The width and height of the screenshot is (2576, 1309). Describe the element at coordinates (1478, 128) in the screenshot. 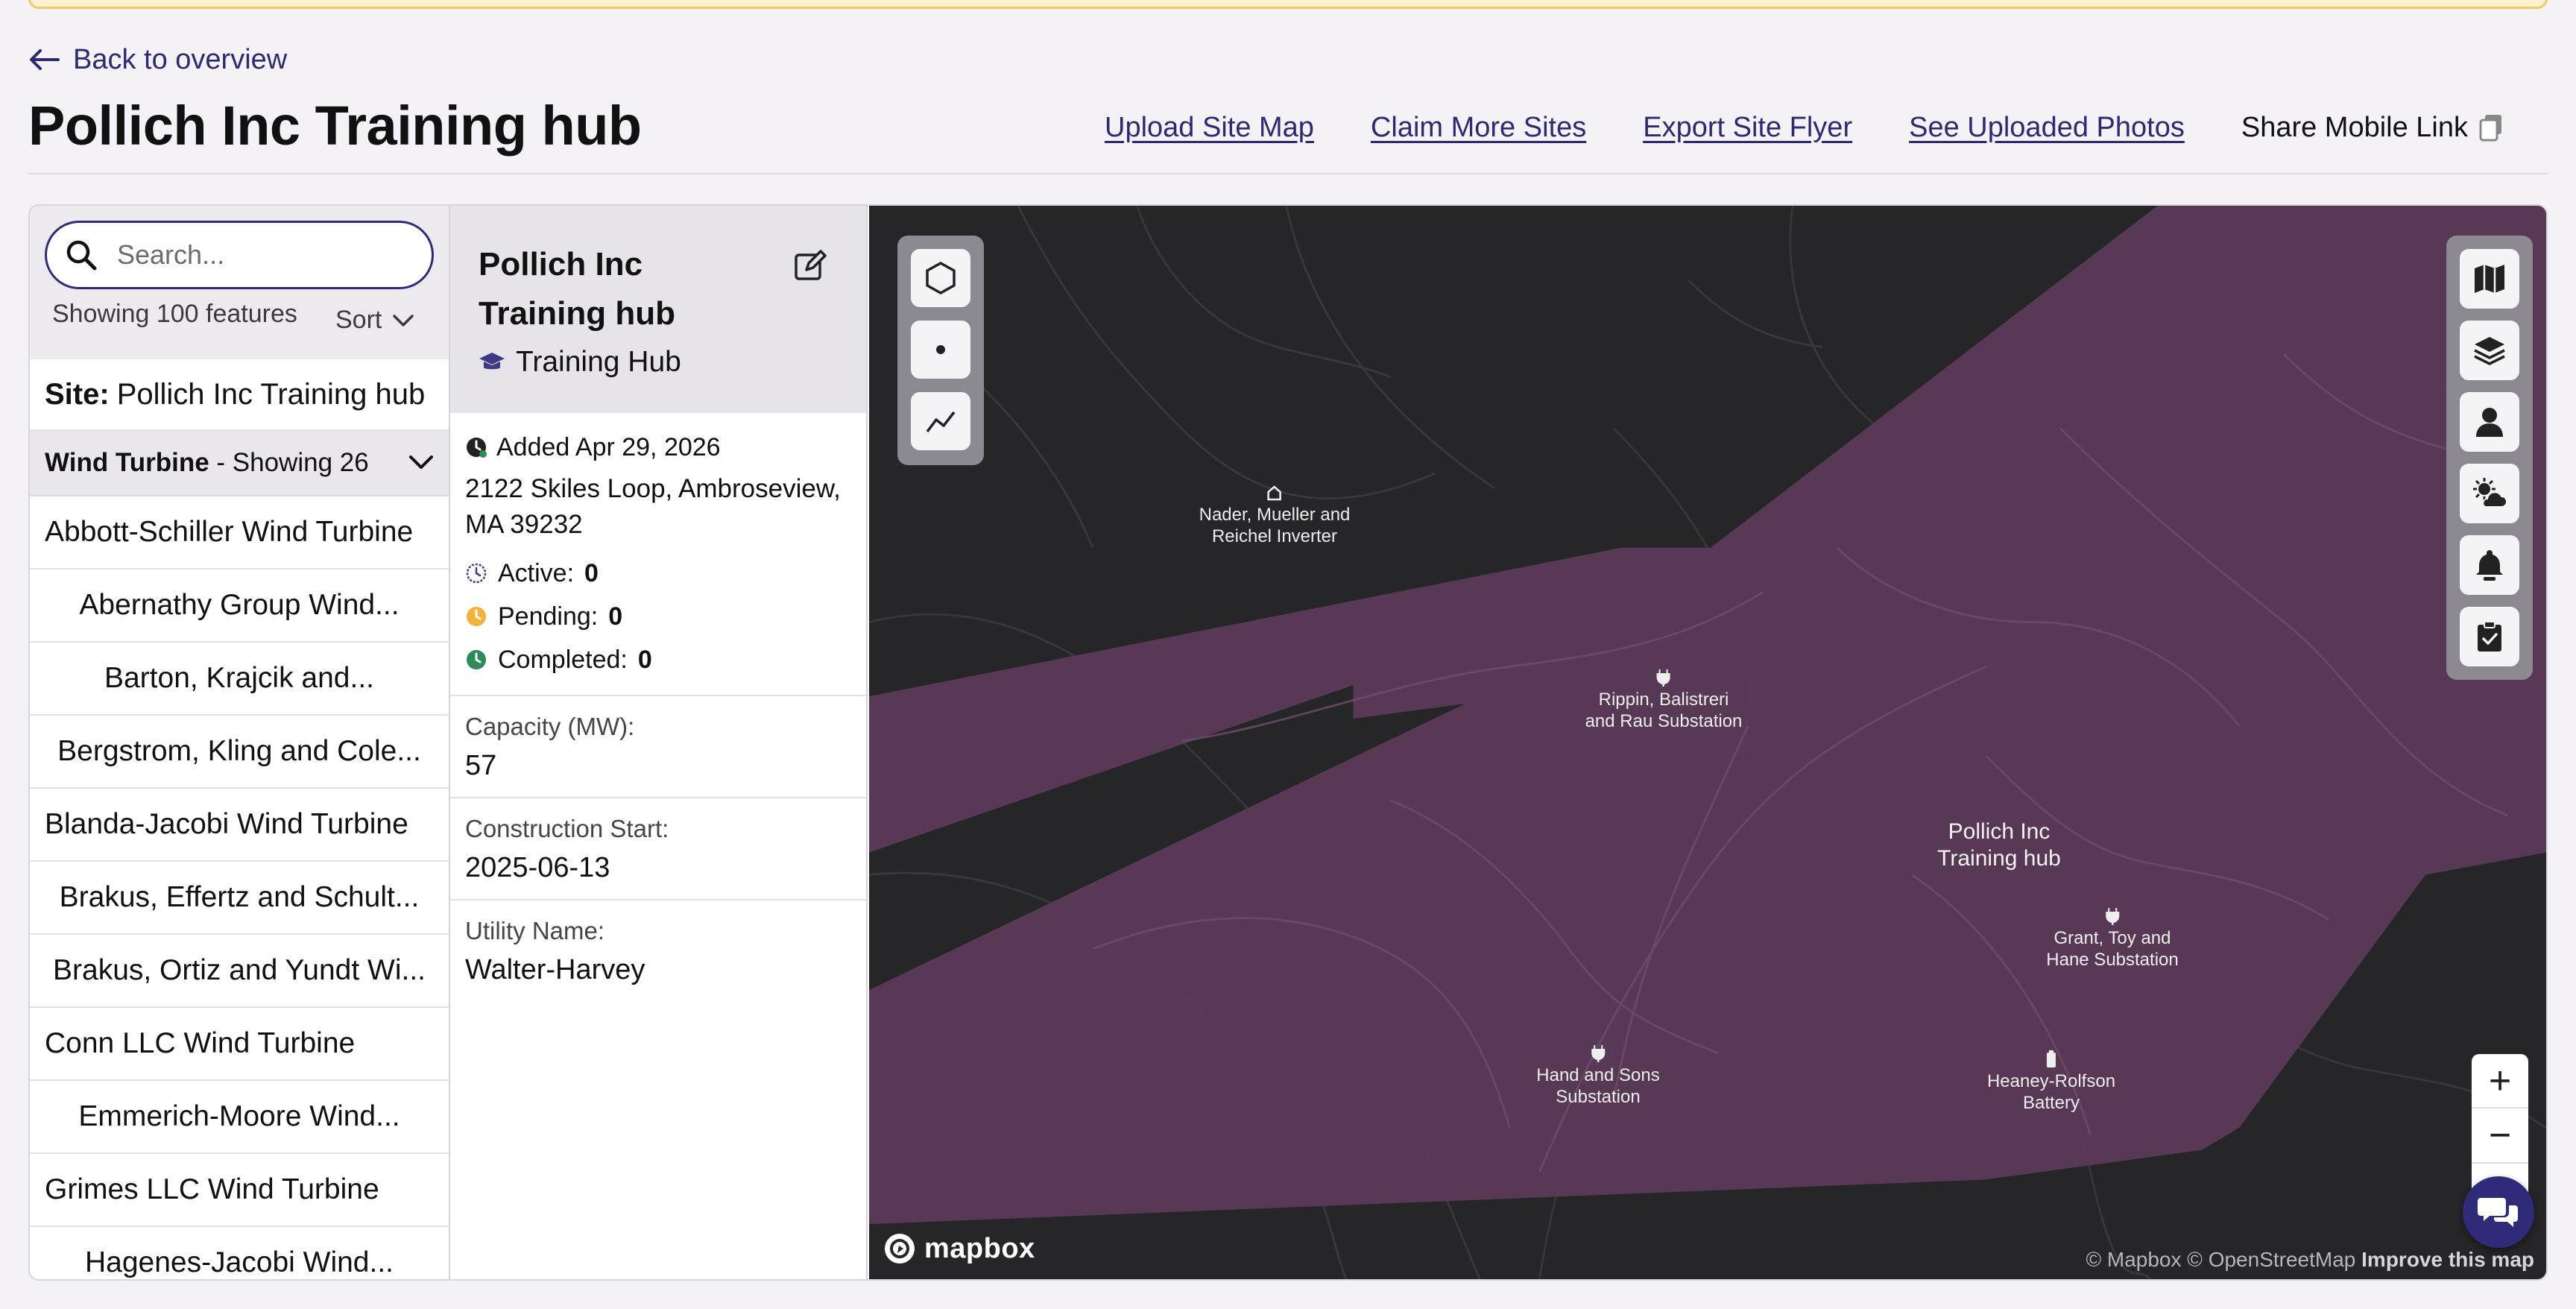

I see `claim-more-sites-link: Claim More Sites` at that location.